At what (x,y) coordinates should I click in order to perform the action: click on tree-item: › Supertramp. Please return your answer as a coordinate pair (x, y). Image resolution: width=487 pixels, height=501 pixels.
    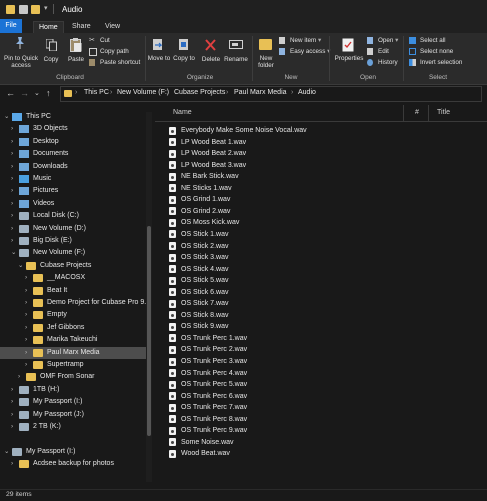
    Looking at the image, I should click on (73, 365).